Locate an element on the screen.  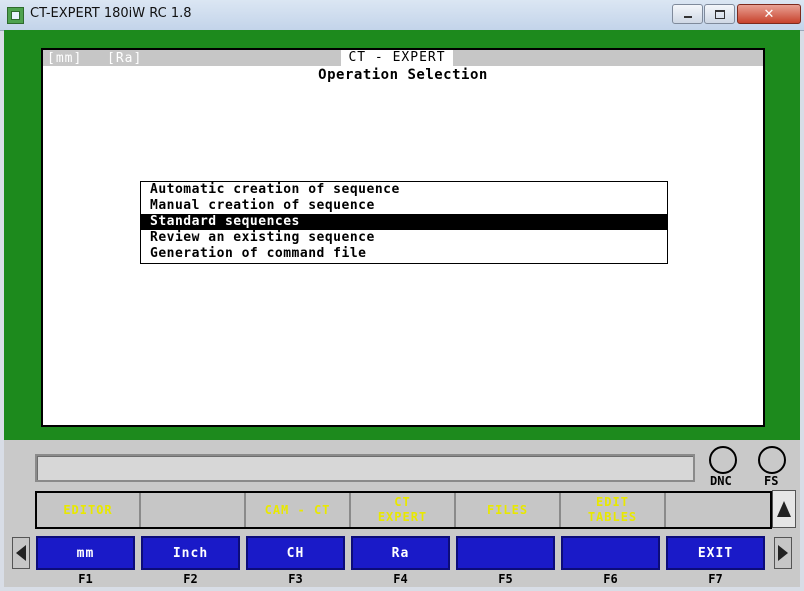
mode-files: FILES is located at coordinates (508, 510).